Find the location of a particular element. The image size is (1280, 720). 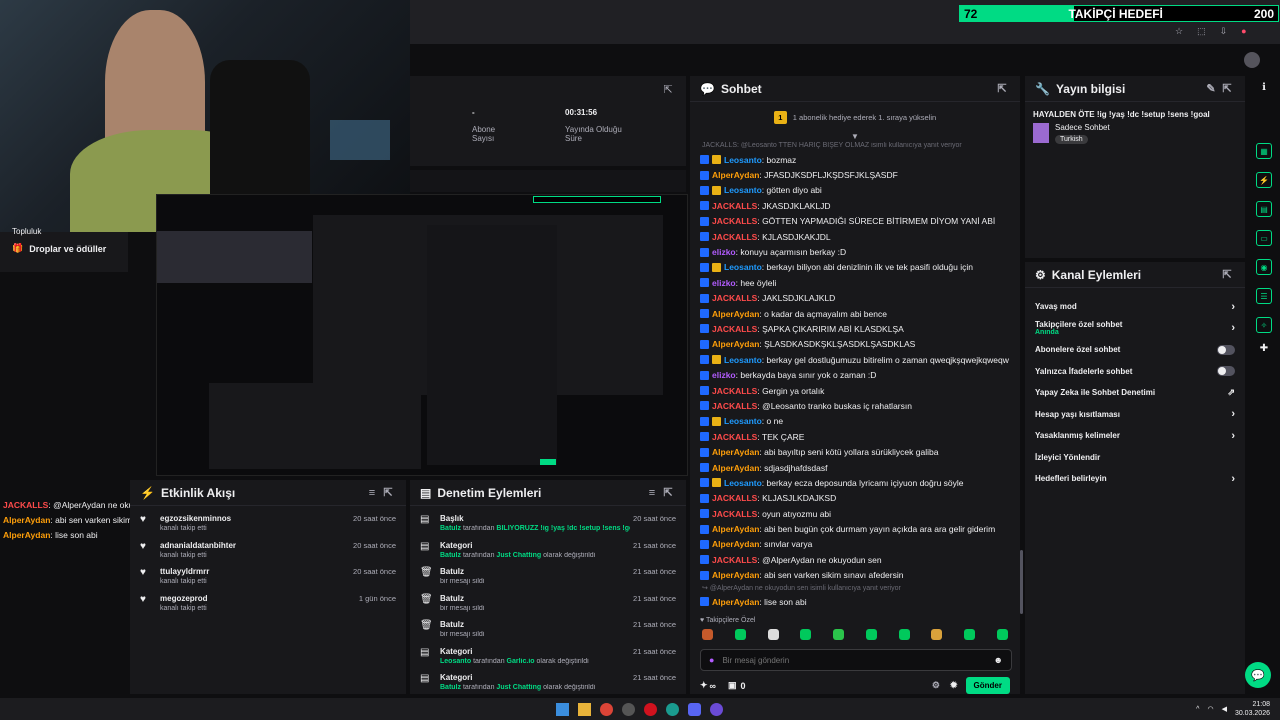

channel-action-item: Yalnızca İfadelerle sohbet is located at coordinates (1135, 372).